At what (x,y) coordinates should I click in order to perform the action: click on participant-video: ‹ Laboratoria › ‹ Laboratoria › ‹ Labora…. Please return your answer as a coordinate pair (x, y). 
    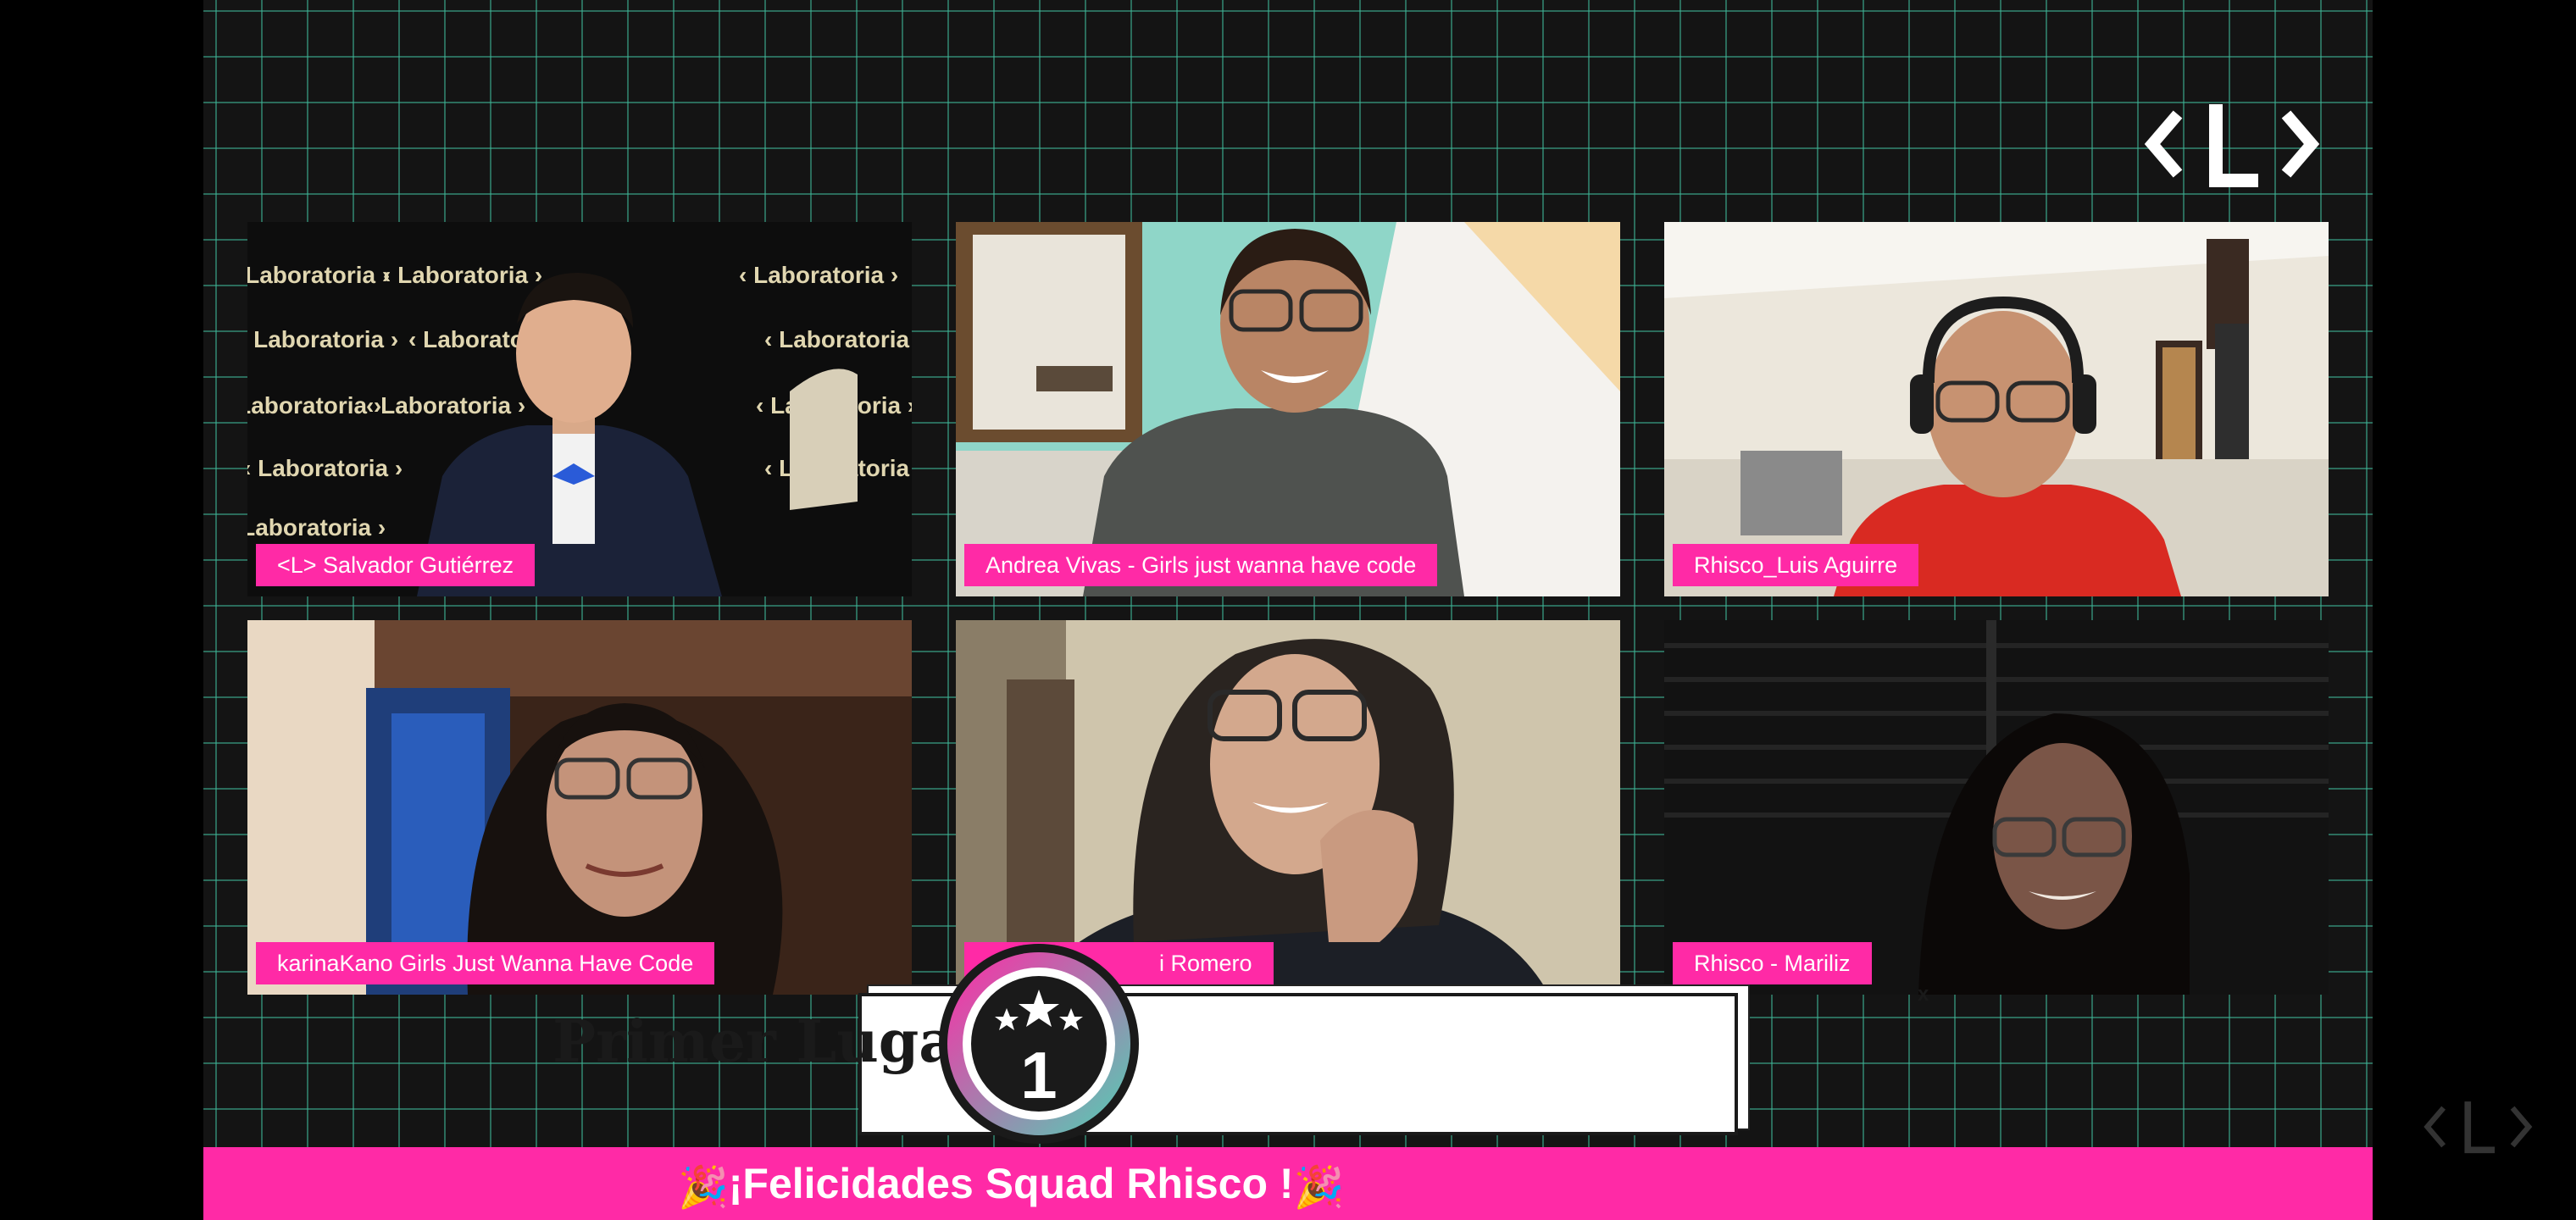
    Looking at the image, I should click on (579, 409).